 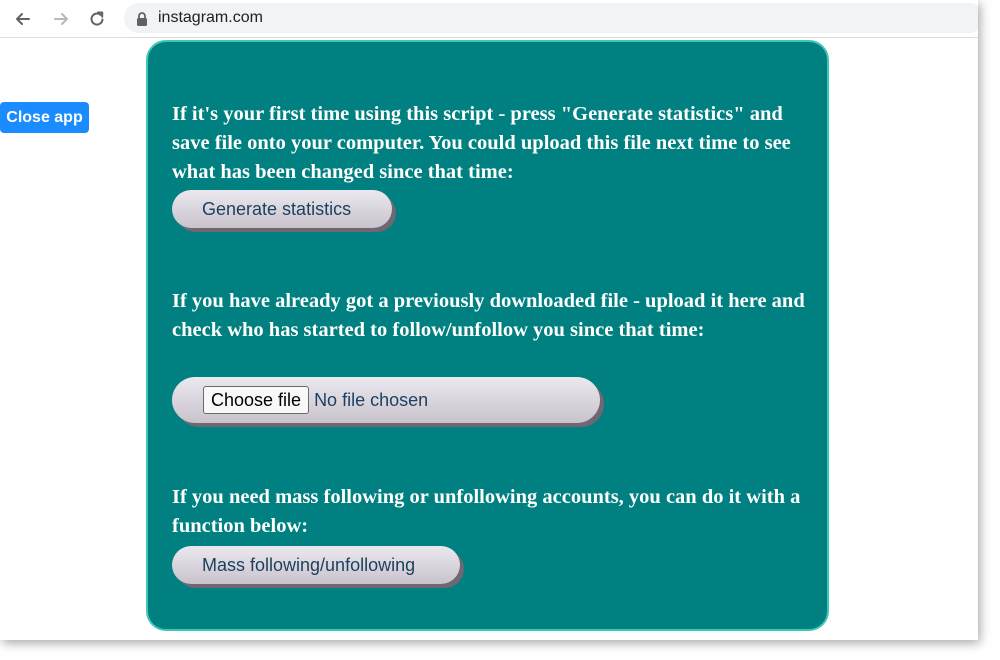 What do you see at coordinates (97, 19) in the screenshot?
I see `reload-icon` at bounding box center [97, 19].